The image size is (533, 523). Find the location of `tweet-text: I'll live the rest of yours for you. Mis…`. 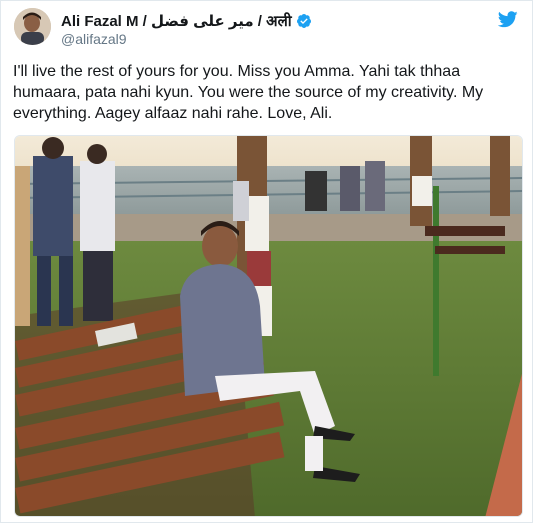

tweet-text: I'll live the rest of yours for you. Mis… is located at coordinates (248, 92).